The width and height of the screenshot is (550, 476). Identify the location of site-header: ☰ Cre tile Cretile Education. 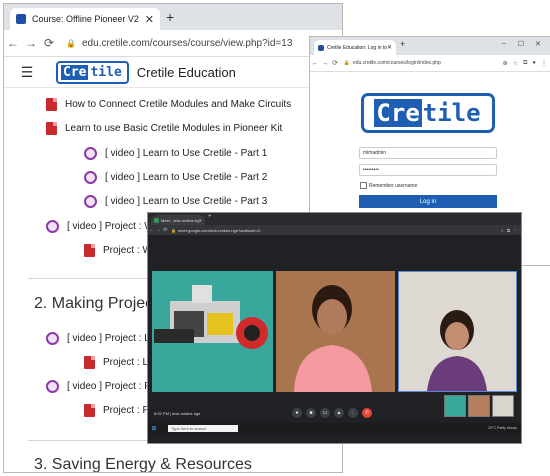
(173, 72).